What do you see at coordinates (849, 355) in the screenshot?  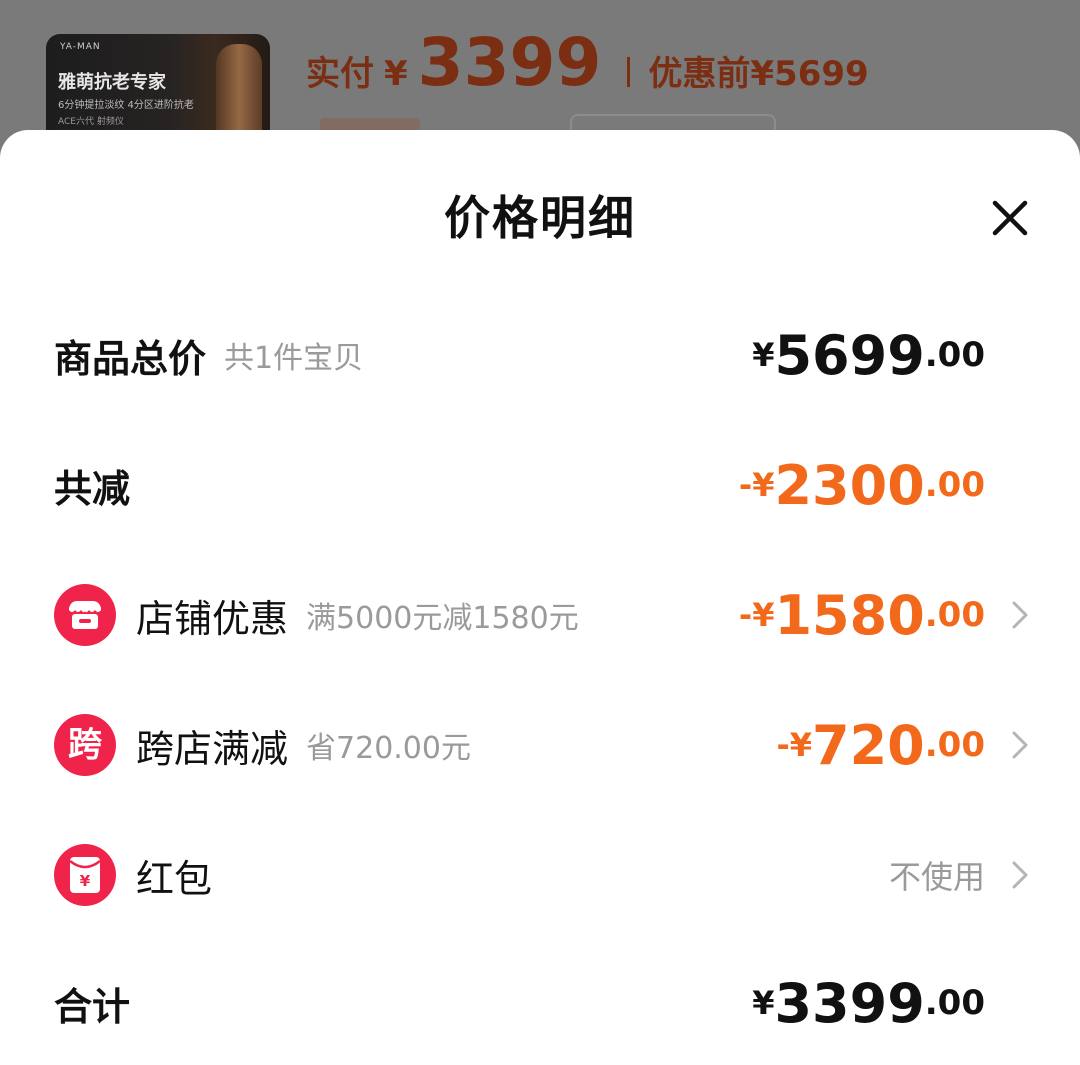 I see `amount-integer: 5699` at bounding box center [849, 355].